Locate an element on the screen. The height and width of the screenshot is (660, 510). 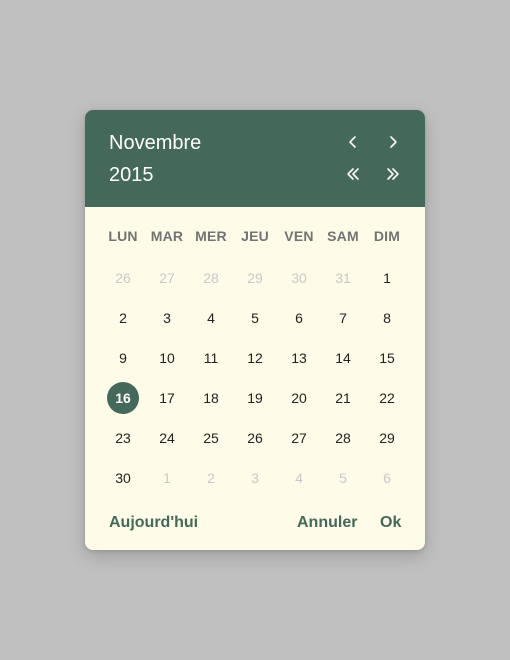
weekday-label: MAR is located at coordinates (167, 236).